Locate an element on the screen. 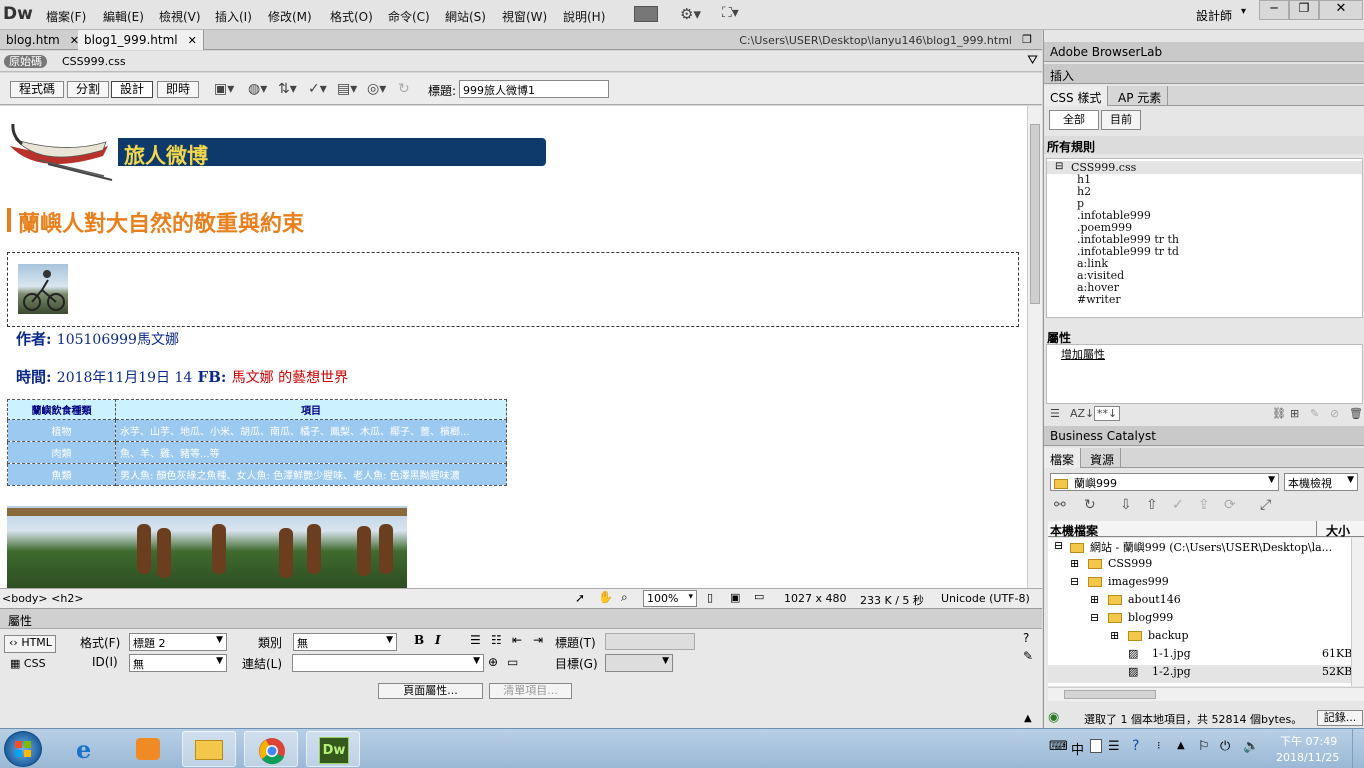 The height and width of the screenshot is (768, 1364). start-button is located at coordinates (23, 749).